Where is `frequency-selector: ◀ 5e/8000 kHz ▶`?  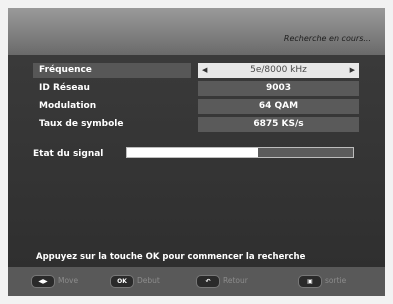 frequency-selector: ◀ 5e/8000 kHz ▶ is located at coordinates (278, 70).